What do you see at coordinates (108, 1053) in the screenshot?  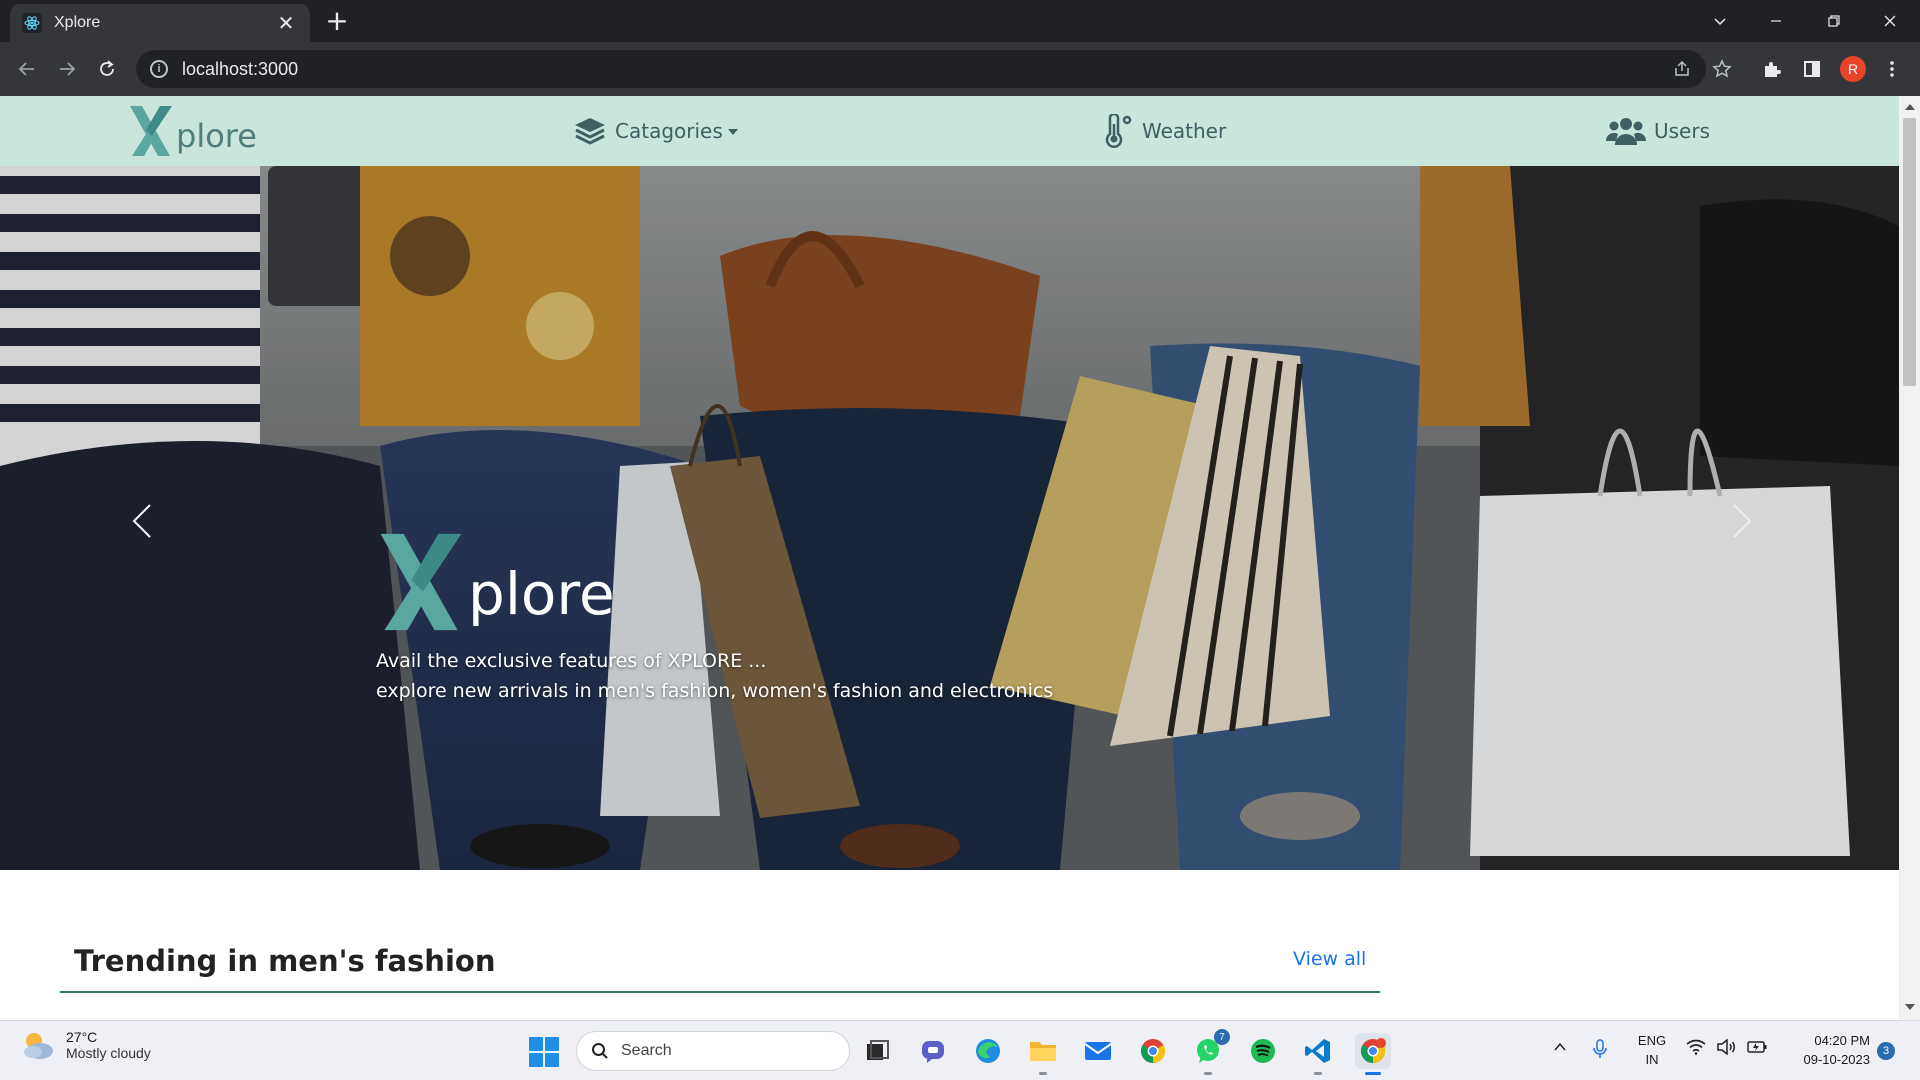 I see `weather-description: Mostly cloudy` at bounding box center [108, 1053].